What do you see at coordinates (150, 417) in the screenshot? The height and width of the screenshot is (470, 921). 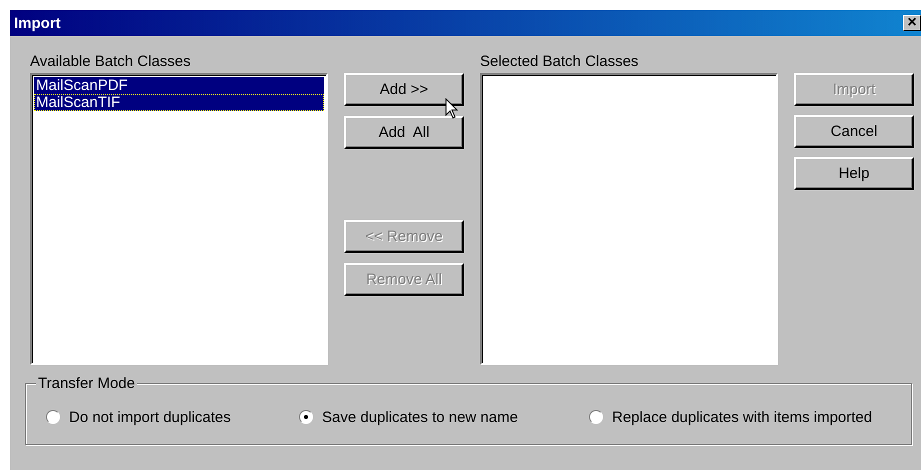 I see `radio-label: Do not import duplicates` at bounding box center [150, 417].